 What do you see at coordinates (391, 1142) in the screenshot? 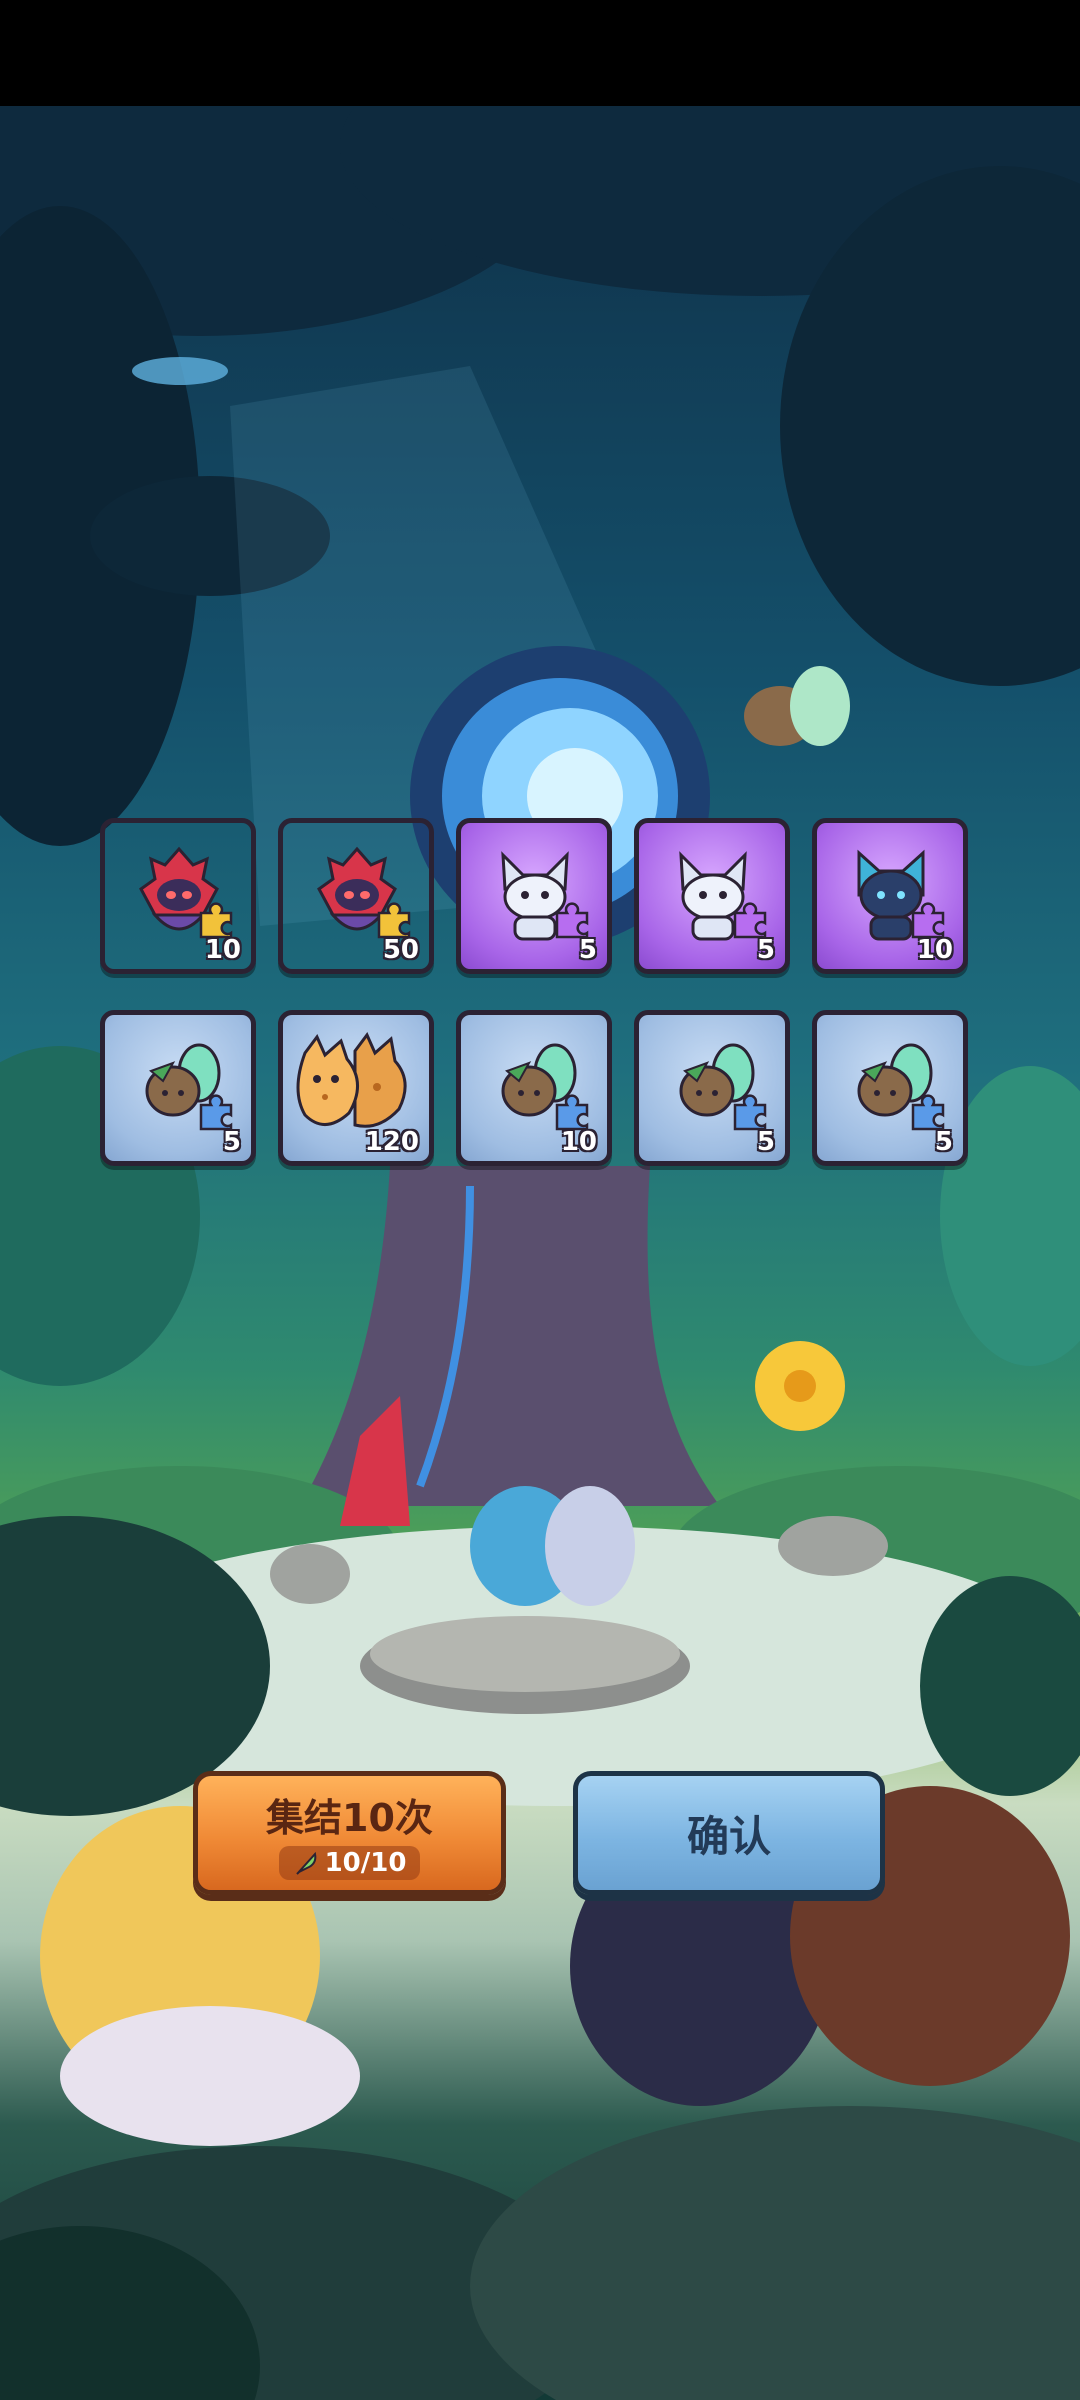
I see `reward-quantity: 120` at bounding box center [391, 1142].